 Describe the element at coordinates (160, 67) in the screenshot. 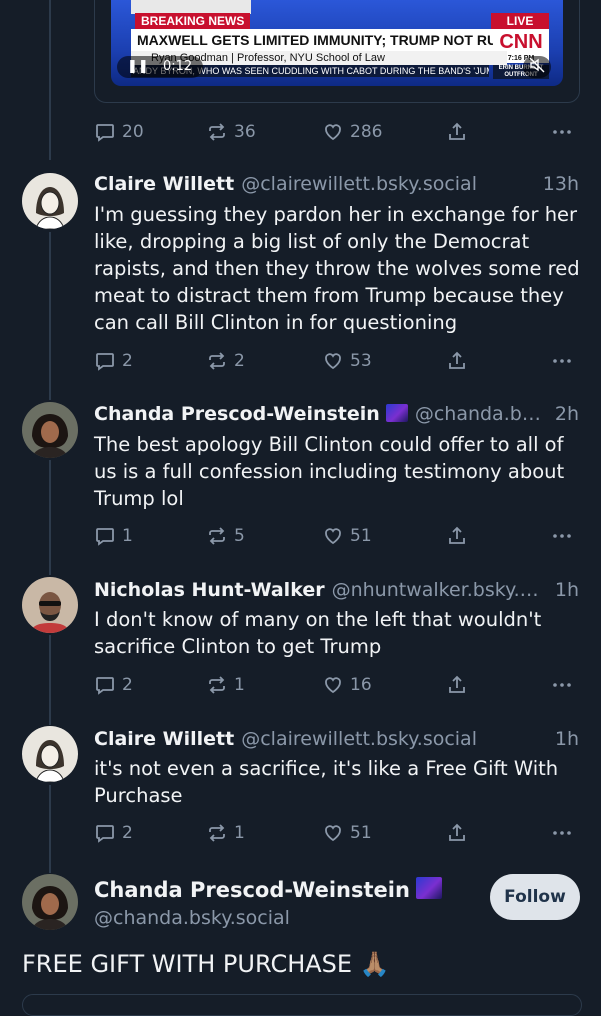

I see `video-play-control: ❚❚ 0:12` at that location.